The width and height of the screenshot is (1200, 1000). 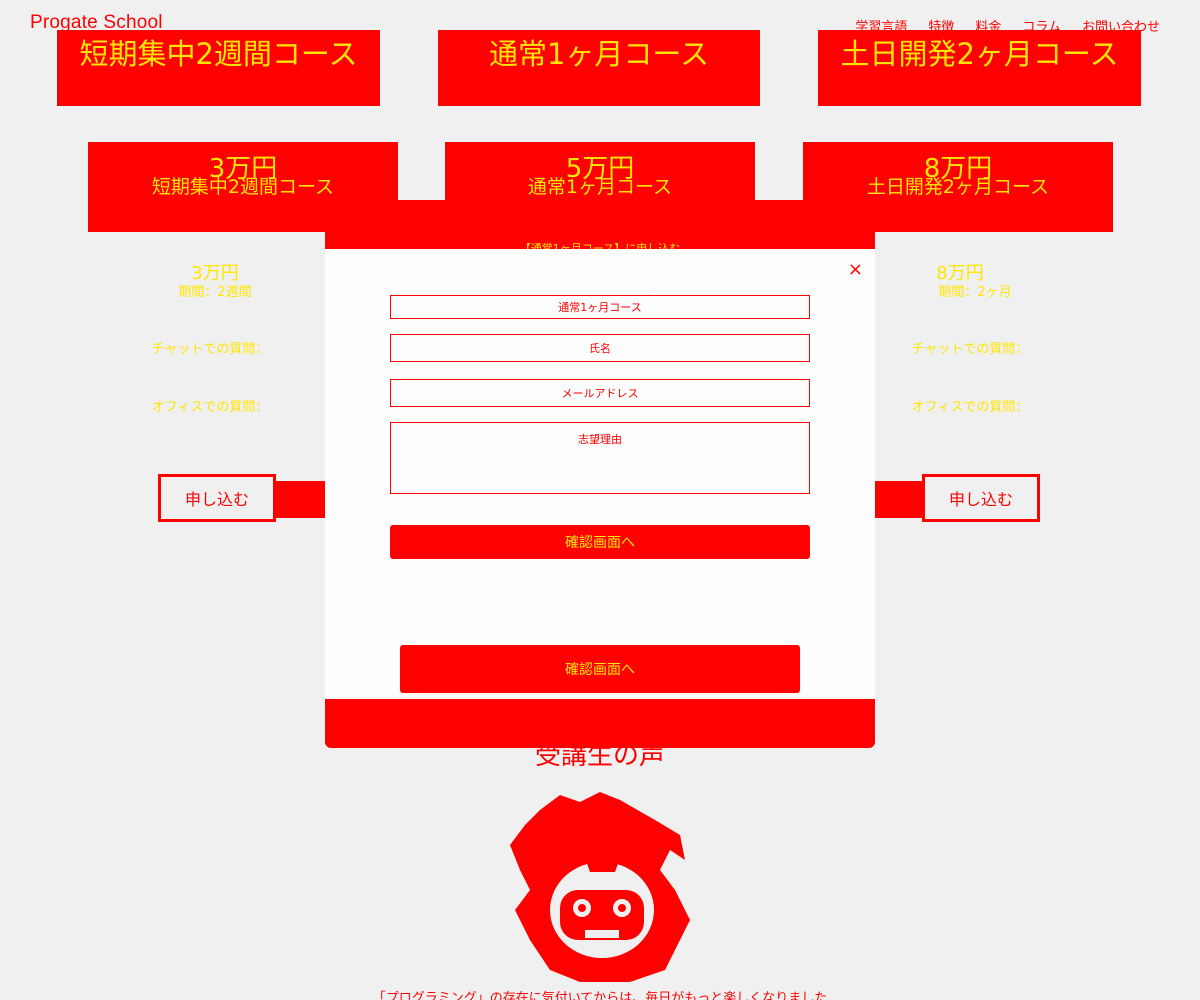 I want to click on apply-bar-left, so click(x=300, y=499).